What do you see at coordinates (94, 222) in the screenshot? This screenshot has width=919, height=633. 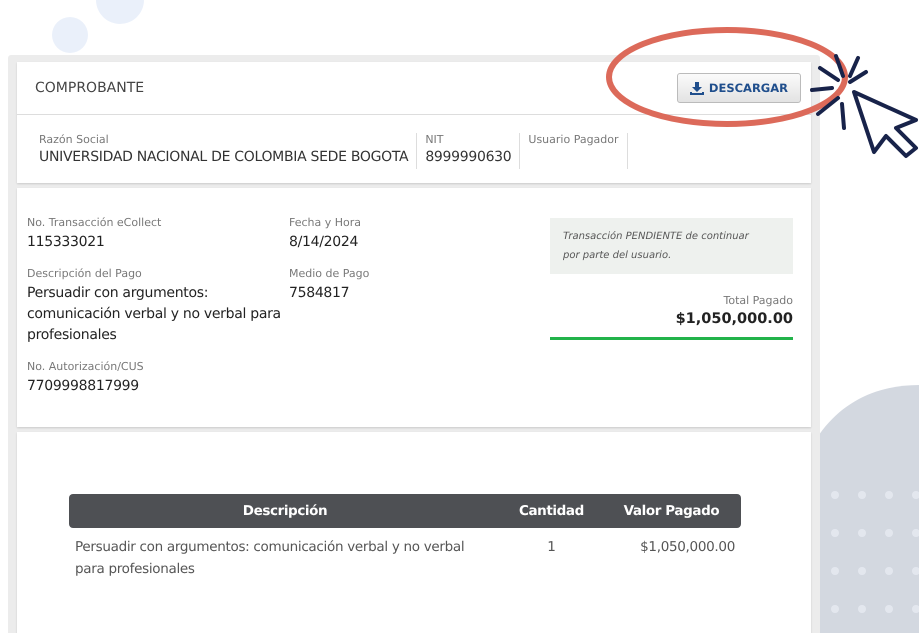 I see `field-label: No. Transacción eCollect` at bounding box center [94, 222].